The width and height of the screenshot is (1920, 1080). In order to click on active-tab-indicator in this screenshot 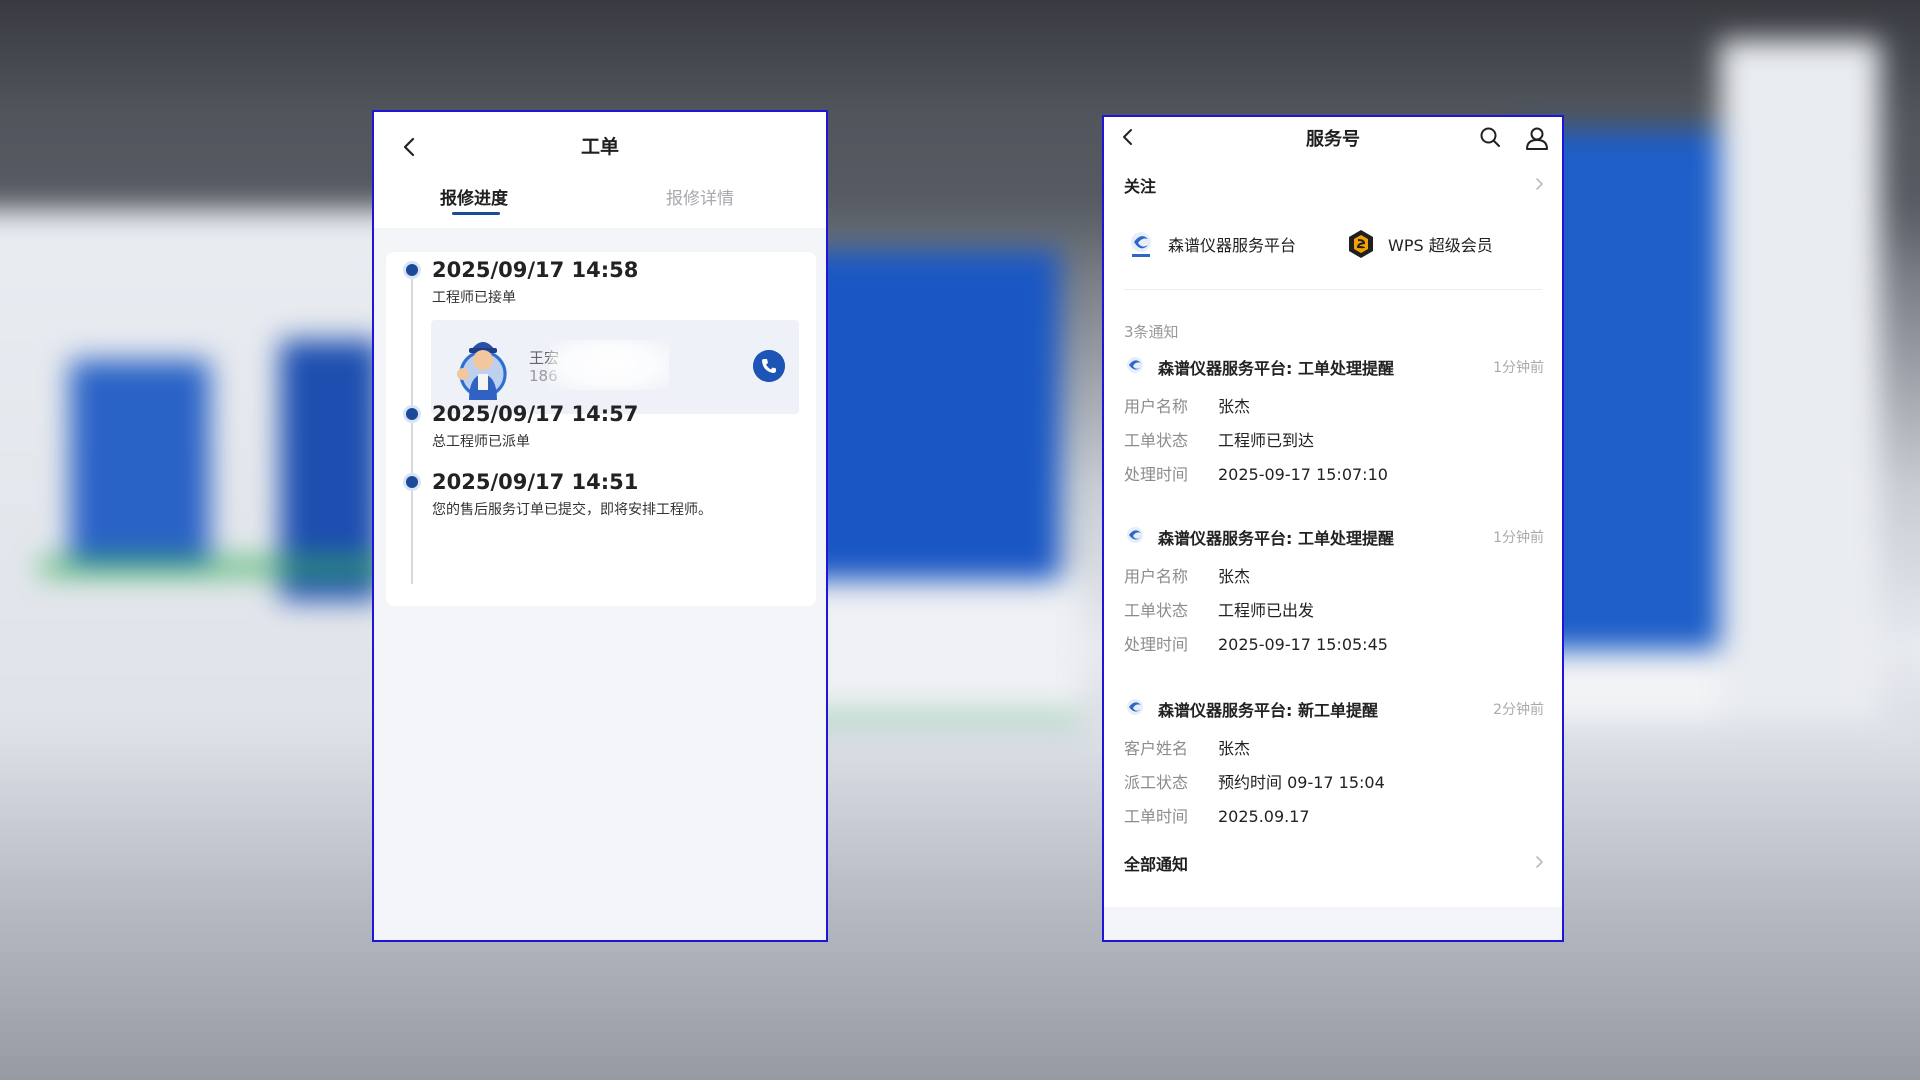, I will do `click(476, 213)`.